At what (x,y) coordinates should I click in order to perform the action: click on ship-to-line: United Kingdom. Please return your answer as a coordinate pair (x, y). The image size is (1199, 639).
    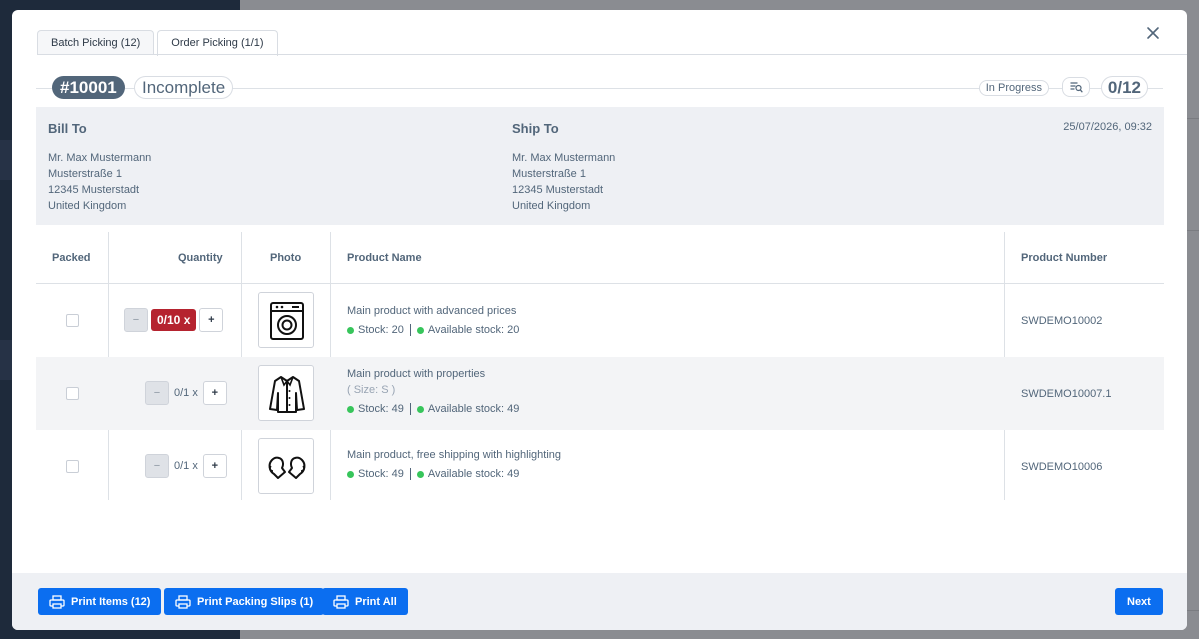
    Looking at the image, I should click on (551, 206).